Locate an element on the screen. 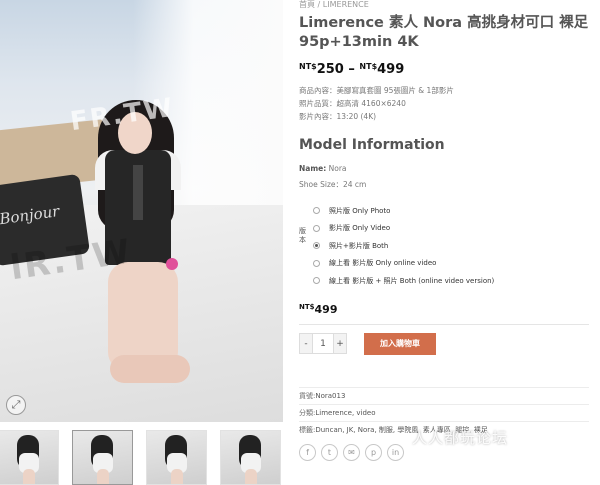 The height and width of the screenshot is (485, 600). version-option-label: 影片版 Only Video is located at coordinates (360, 228).